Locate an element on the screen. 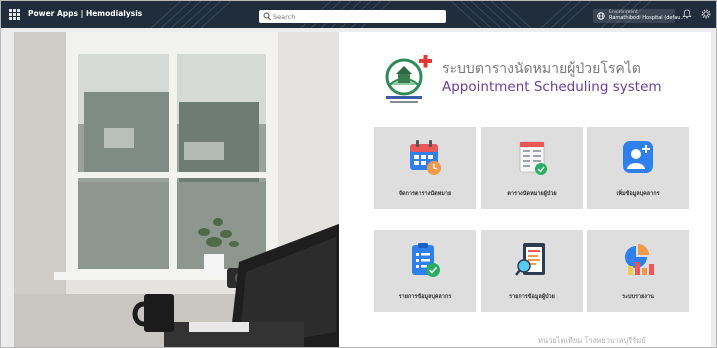  globe-icon is located at coordinates (601, 16).